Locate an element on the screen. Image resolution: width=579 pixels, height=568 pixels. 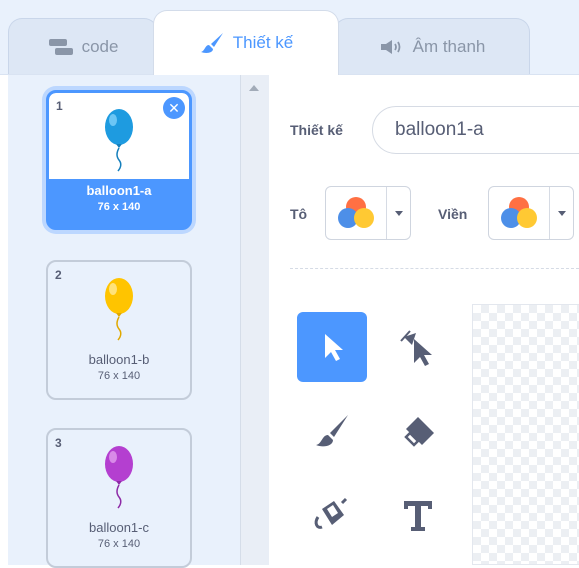
fill-color-swatch-icon is located at coordinates (356, 212).